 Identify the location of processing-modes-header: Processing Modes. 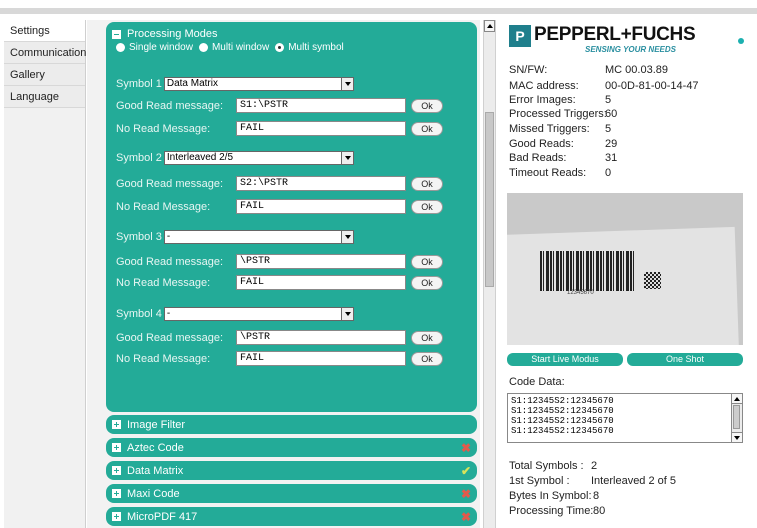
(165, 34).